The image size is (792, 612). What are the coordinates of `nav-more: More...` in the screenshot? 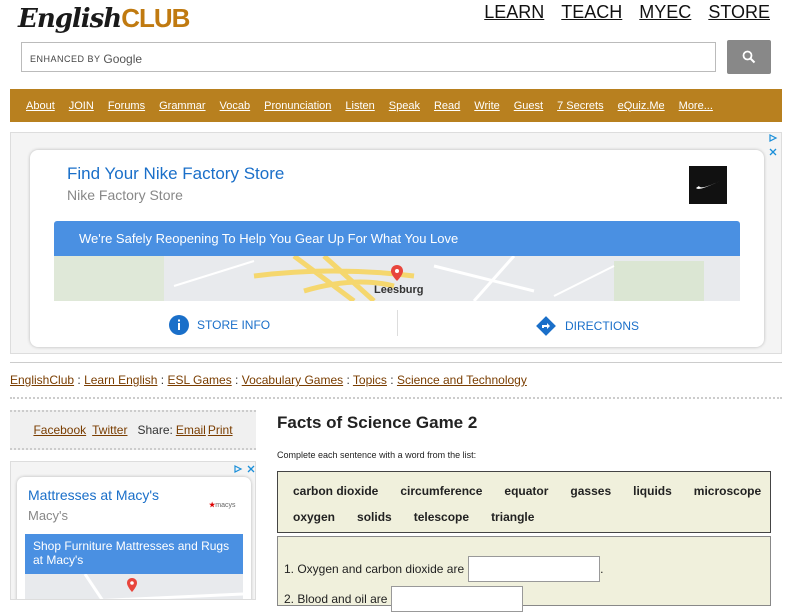 It's located at (696, 106).